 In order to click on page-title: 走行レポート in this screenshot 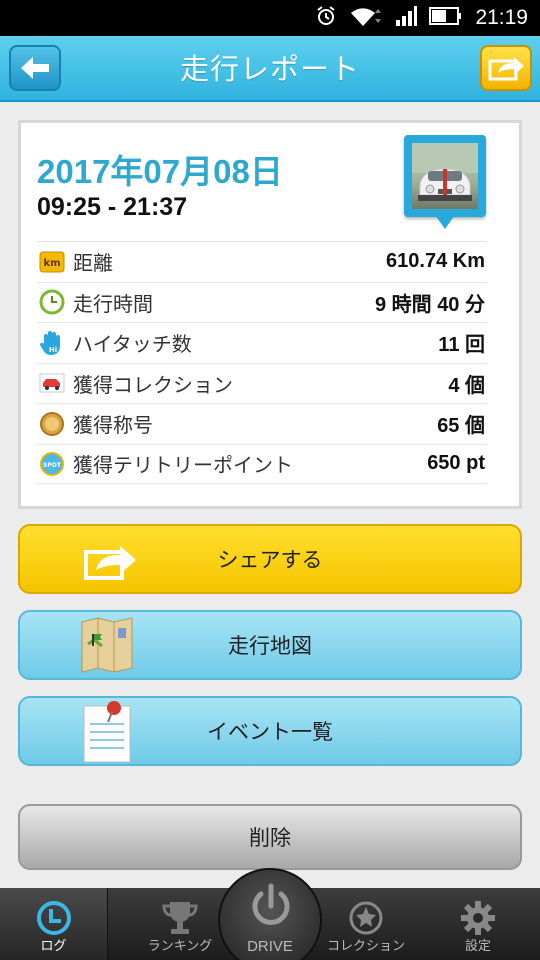, I will do `click(269, 69)`.